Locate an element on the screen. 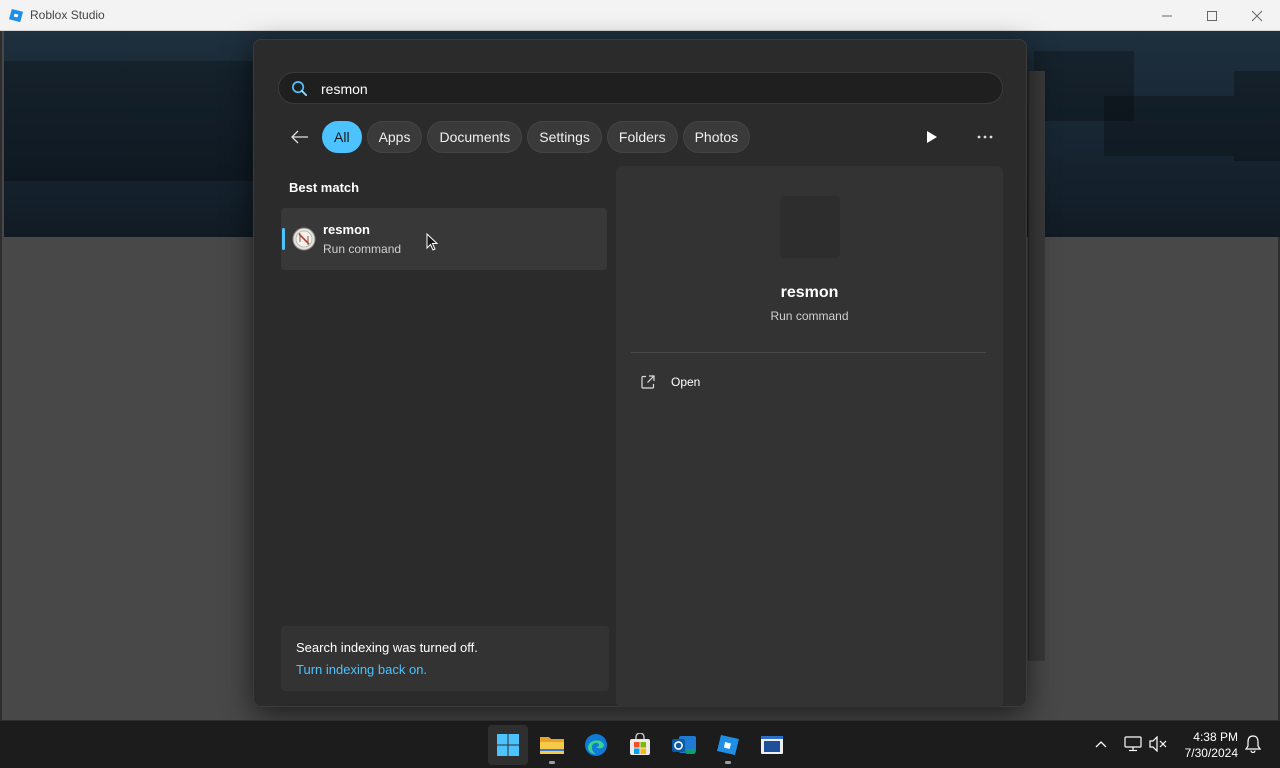 Image resolution: width=1280 pixels, height=768 pixels. filter-settings: Settings is located at coordinates (564, 137).